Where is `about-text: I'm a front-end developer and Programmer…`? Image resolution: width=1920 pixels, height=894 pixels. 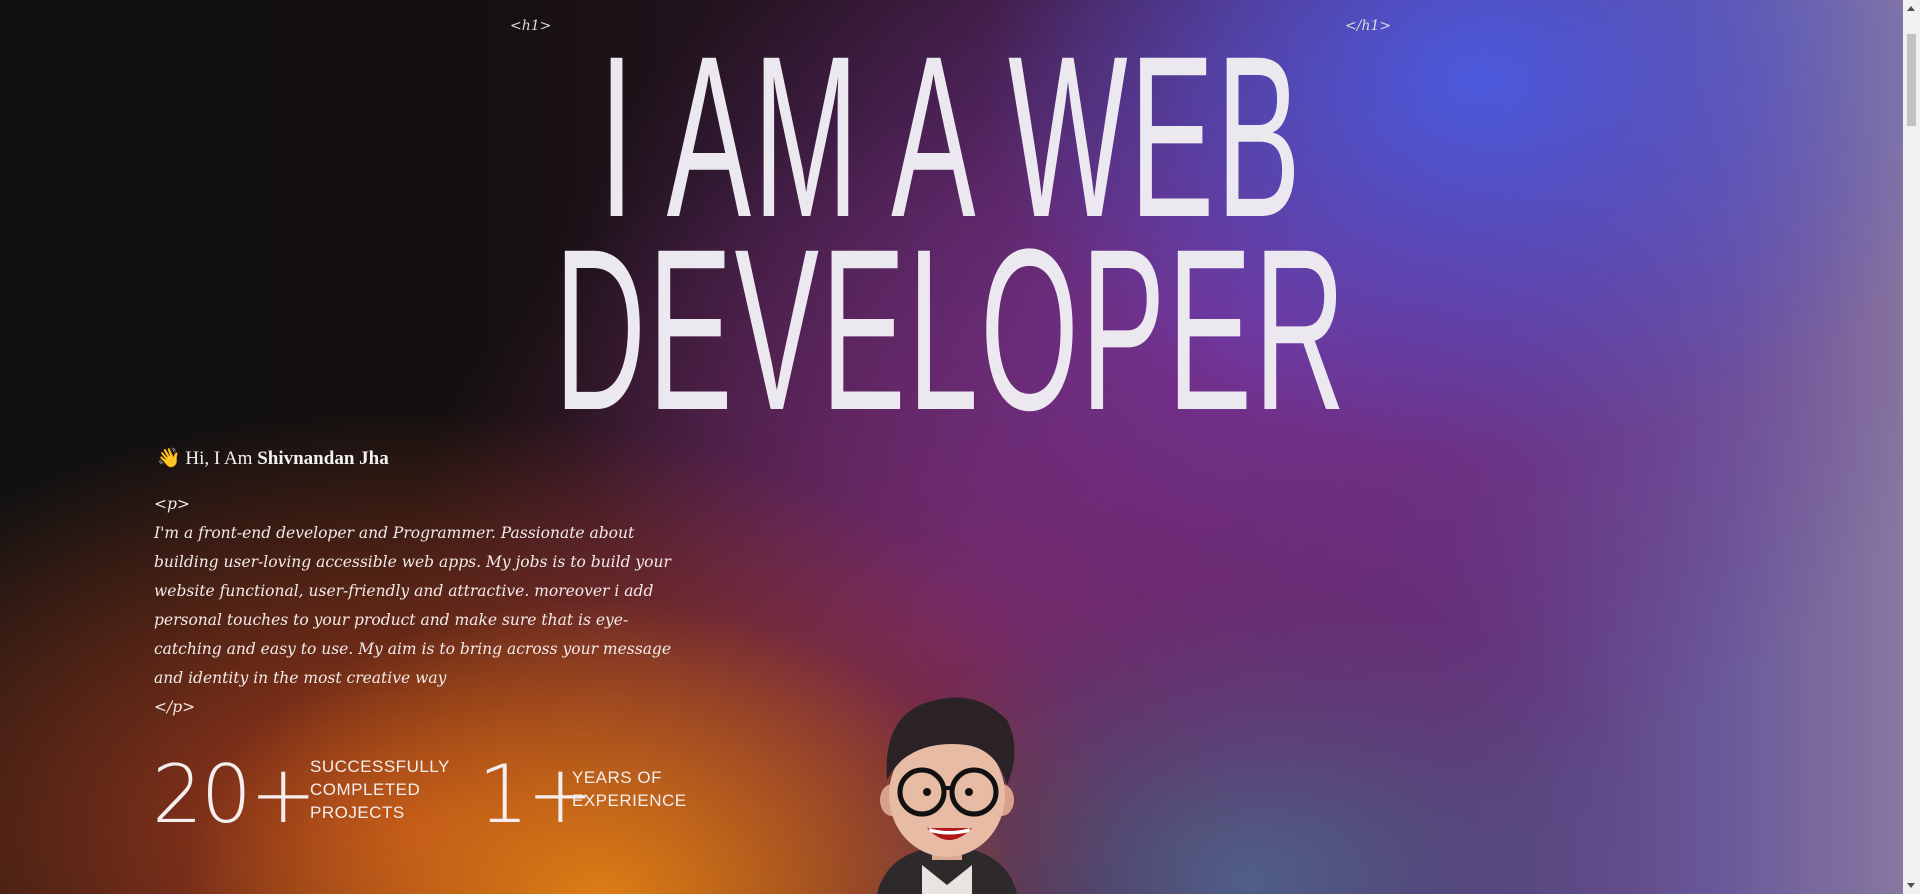
about-text: I'm a front-end developer and Programmer… is located at coordinates (413, 605).